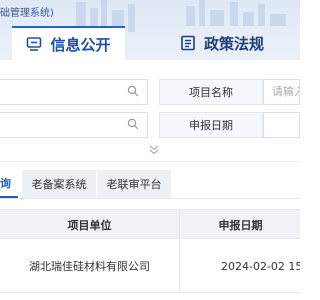  What do you see at coordinates (260, 266) in the screenshot?
I see `cell-declare-date: 2024-02-02 15:05` at bounding box center [260, 266].